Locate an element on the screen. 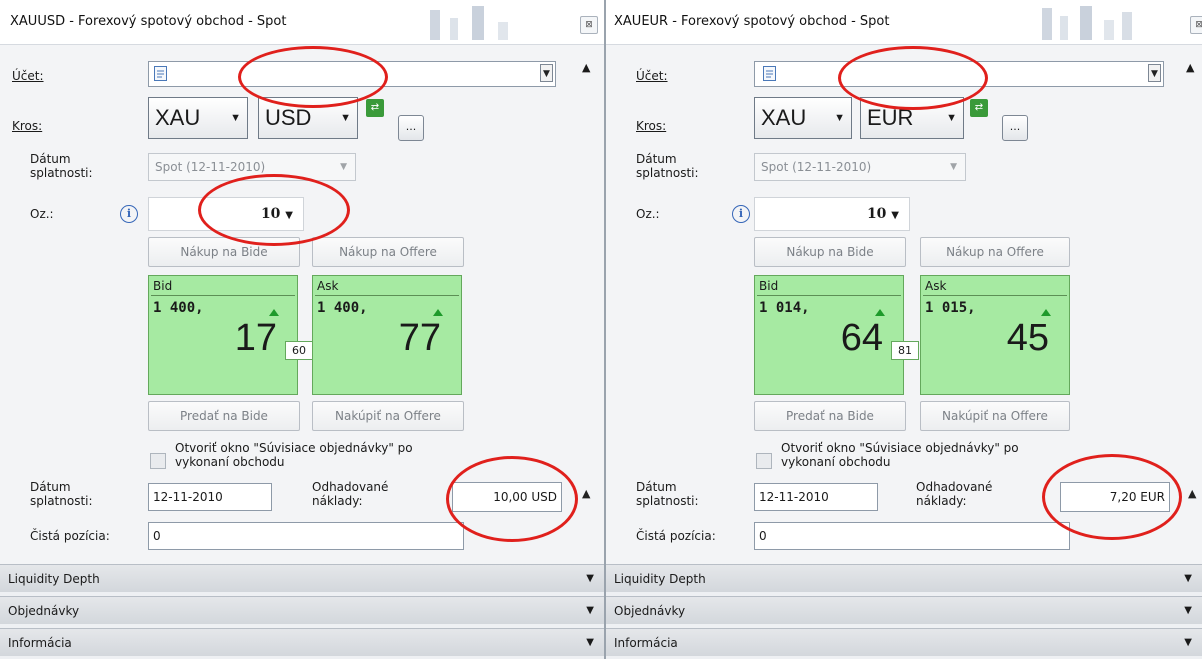  bid-big-figure: 1 400, is located at coordinates (178, 308).